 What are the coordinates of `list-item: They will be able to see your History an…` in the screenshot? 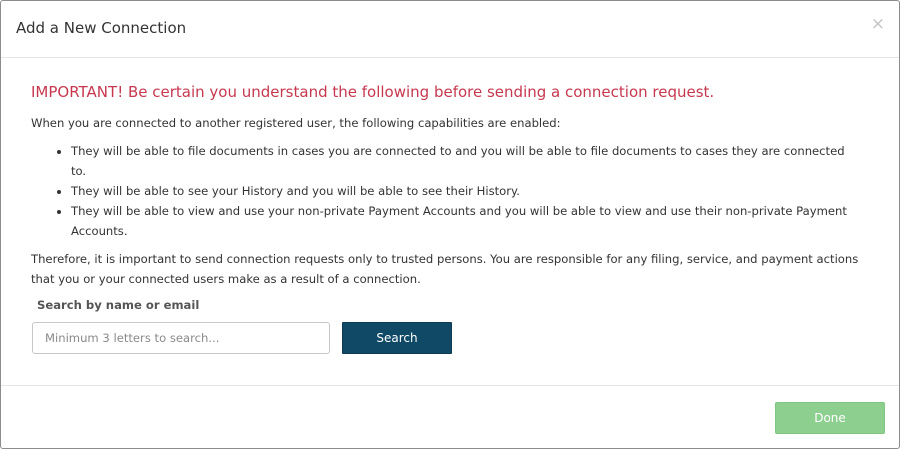 It's located at (470, 191).